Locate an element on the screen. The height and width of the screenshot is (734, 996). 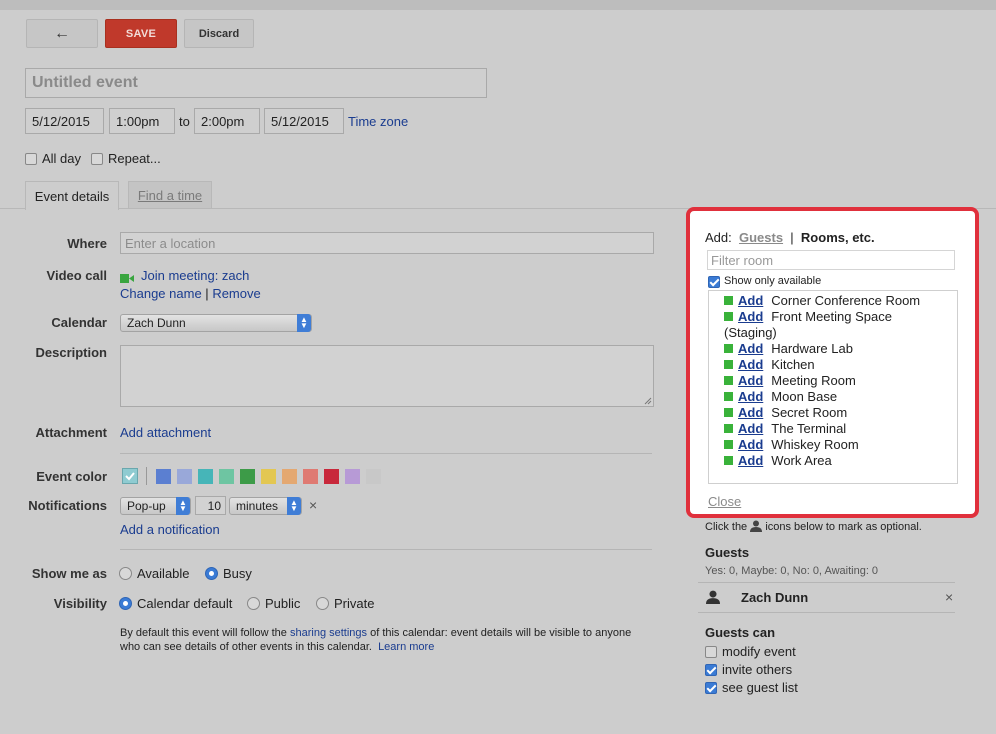
tab-event-details: Event details is located at coordinates (72, 195).